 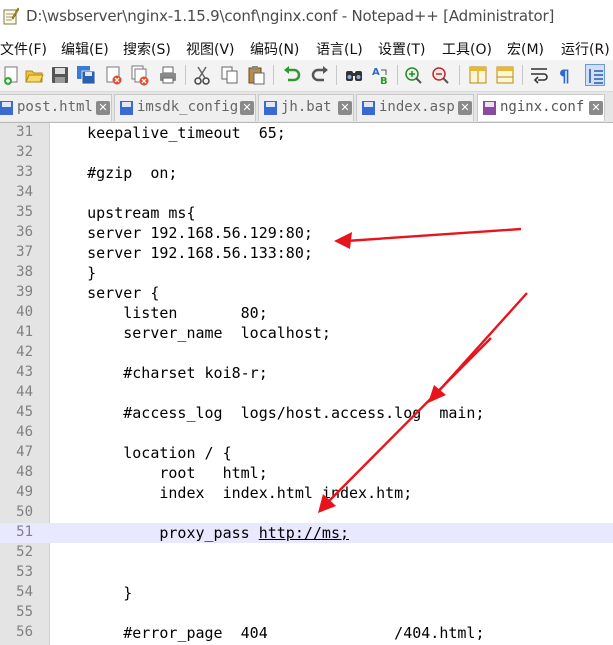 What do you see at coordinates (306, 473) in the screenshot?
I see `code-line: 48 root html;` at bounding box center [306, 473].